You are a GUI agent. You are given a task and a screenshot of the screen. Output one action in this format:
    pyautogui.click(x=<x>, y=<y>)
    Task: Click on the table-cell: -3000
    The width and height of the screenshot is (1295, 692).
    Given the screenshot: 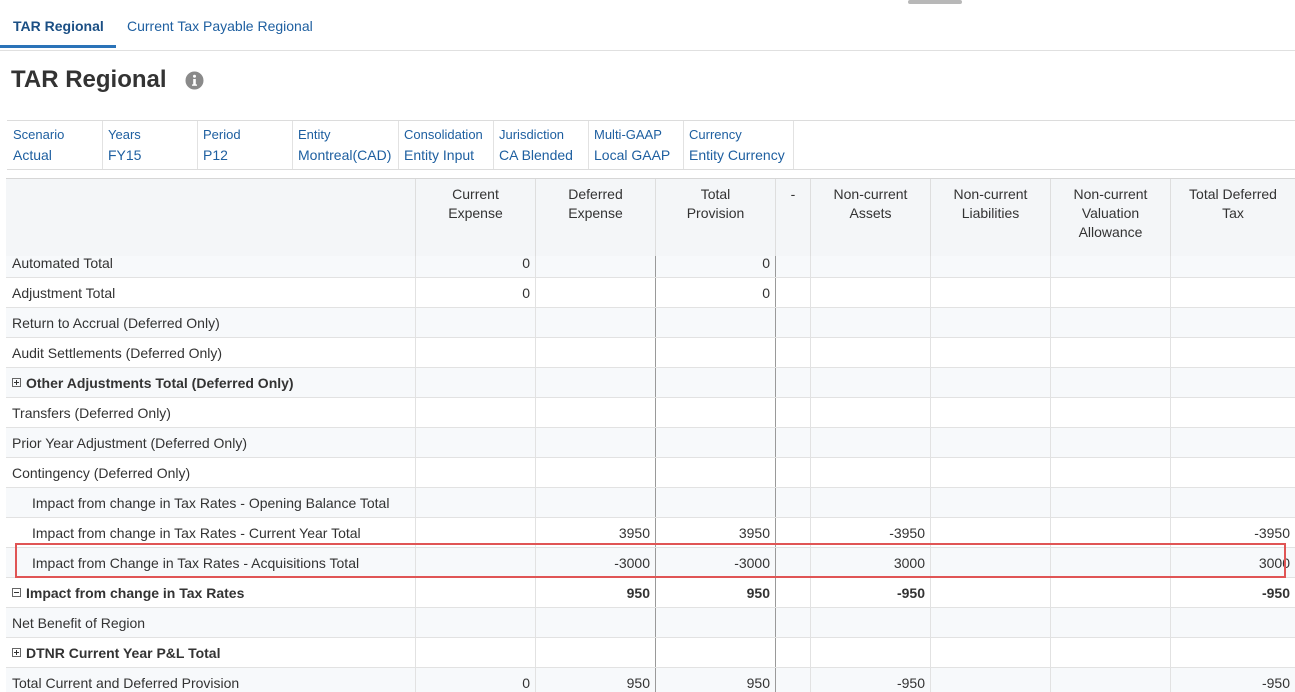 What is the action you would take?
    pyautogui.click(x=595, y=562)
    